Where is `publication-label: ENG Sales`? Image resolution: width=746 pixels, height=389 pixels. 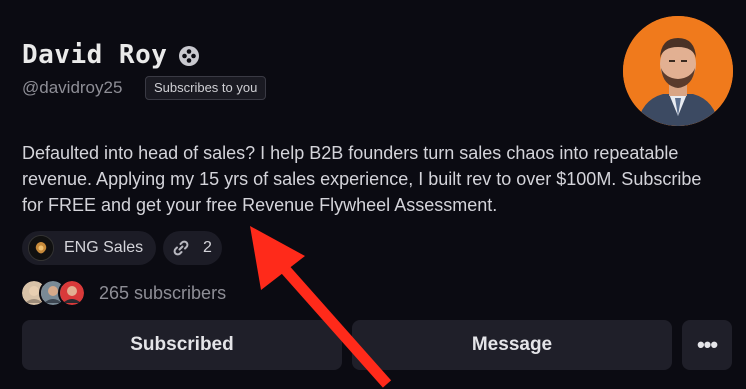
publication-label: ENG Sales is located at coordinates (104, 247).